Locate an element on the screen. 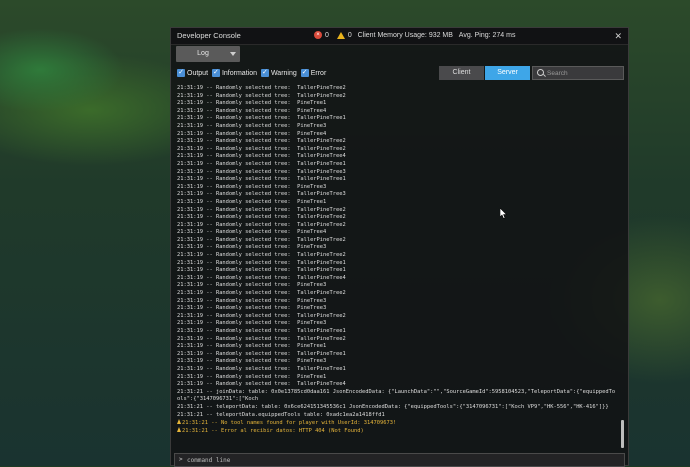 Image resolution: width=690 pixels, height=467 pixels. mouse-cursor-icon is located at coordinates (504, 213).